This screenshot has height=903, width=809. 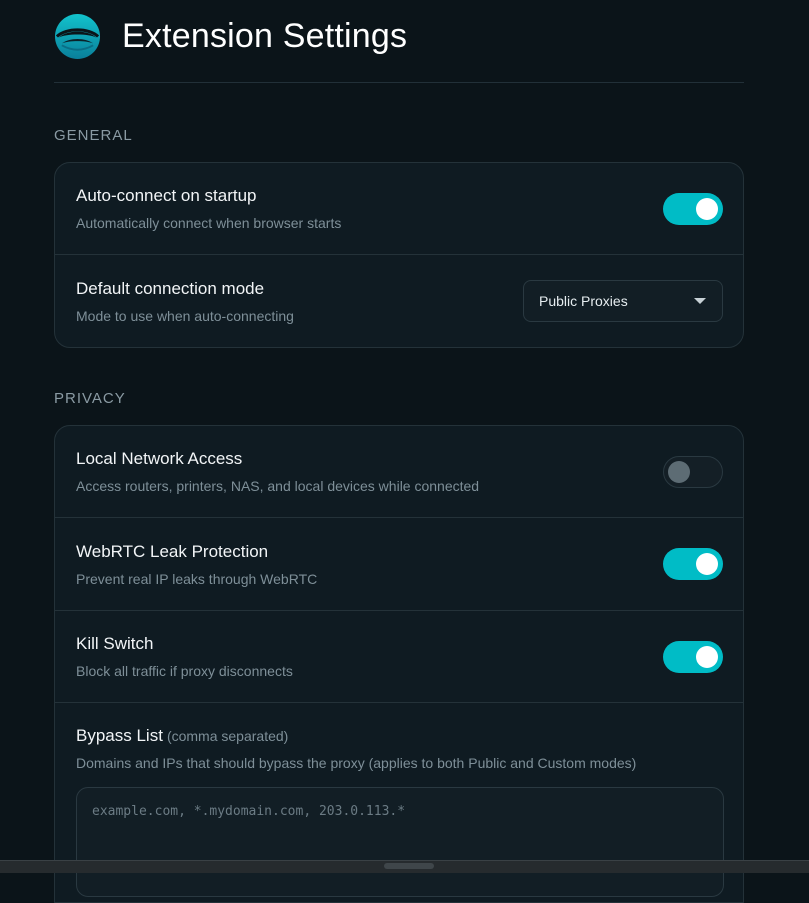 What do you see at coordinates (77, 36) in the screenshot?
I see `wave-globe-logo-icon` at bounding box center [77, 36].